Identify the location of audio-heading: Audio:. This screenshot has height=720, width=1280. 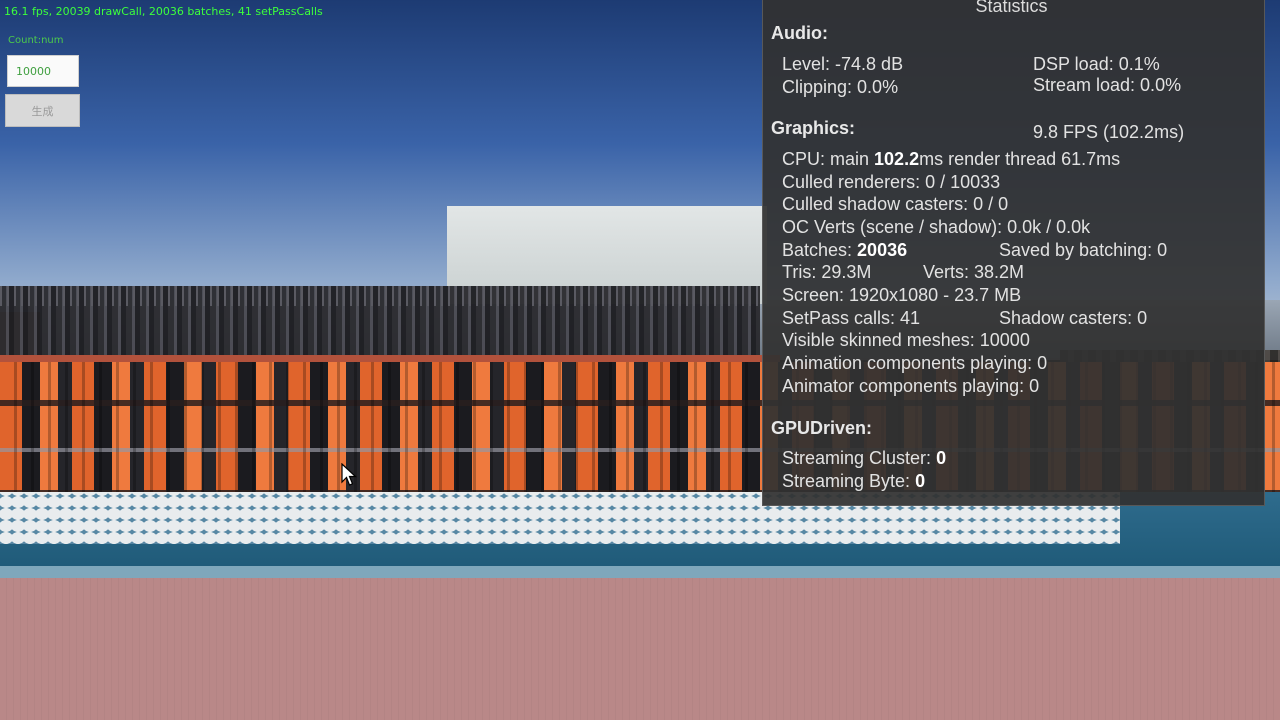
(799, 33).